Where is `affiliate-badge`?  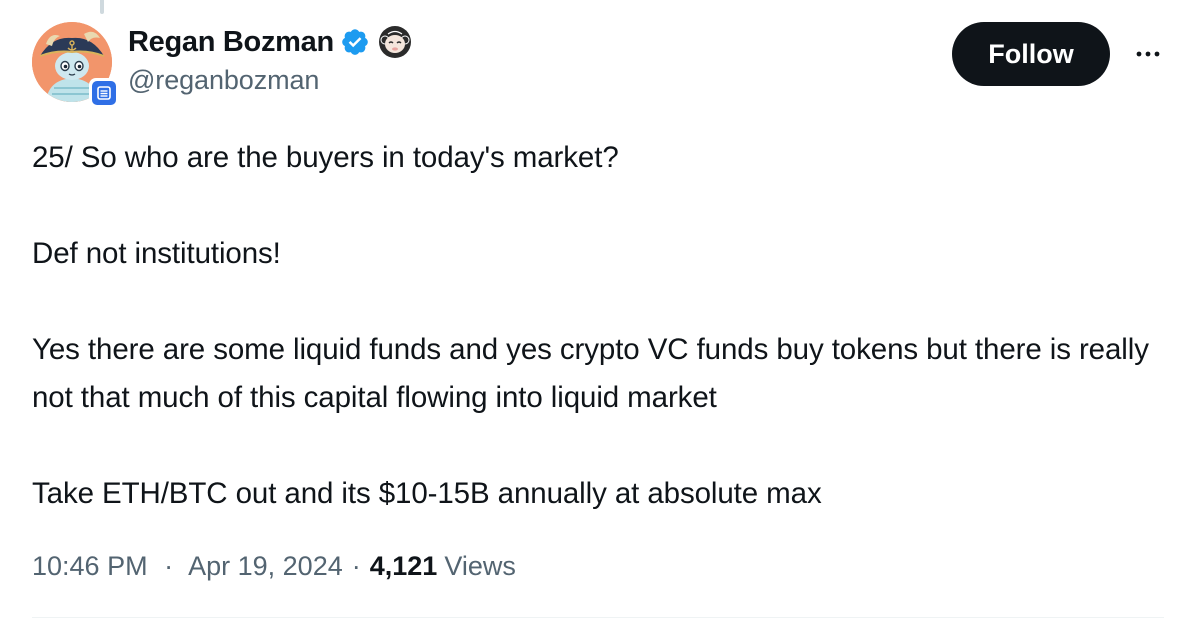 affiliate-badge is located at coordinates (104, 93).